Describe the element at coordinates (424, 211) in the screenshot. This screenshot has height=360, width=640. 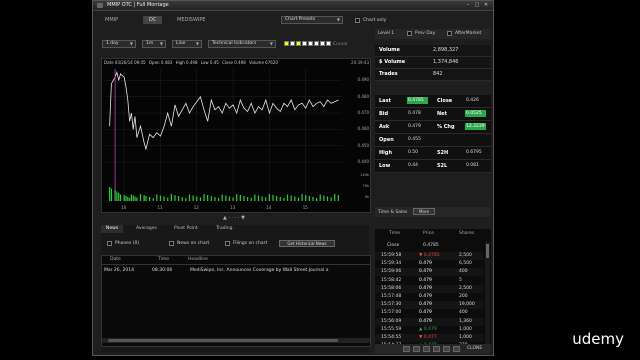
I see `more-button: More` at that location.